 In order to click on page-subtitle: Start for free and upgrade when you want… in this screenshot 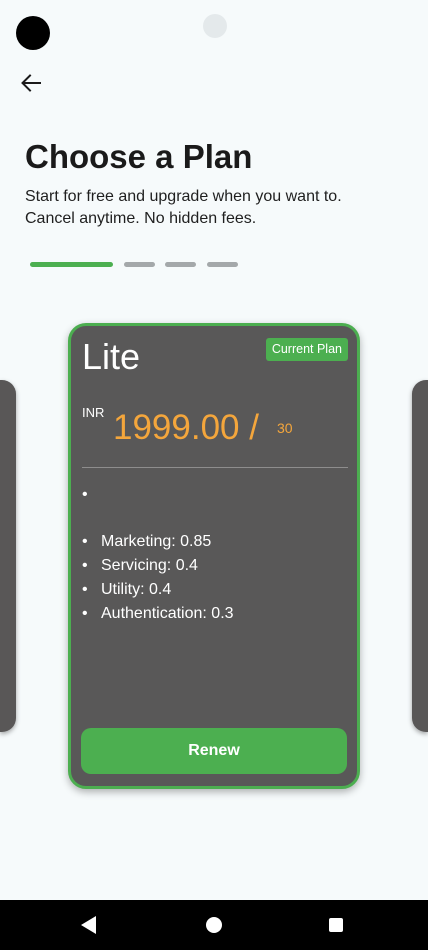, I will do `click(215, 208)`.